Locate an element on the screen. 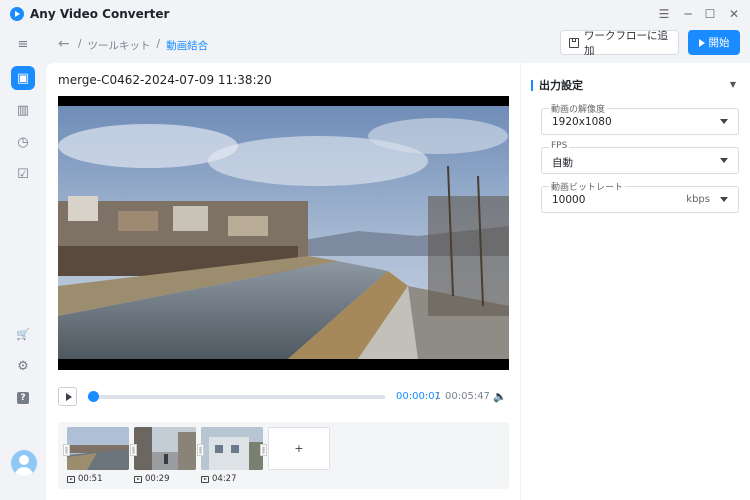 This screenshot has height=500, width=750. clip-3-end-trim-handle: ‖ is located at coordinates (263, 450).